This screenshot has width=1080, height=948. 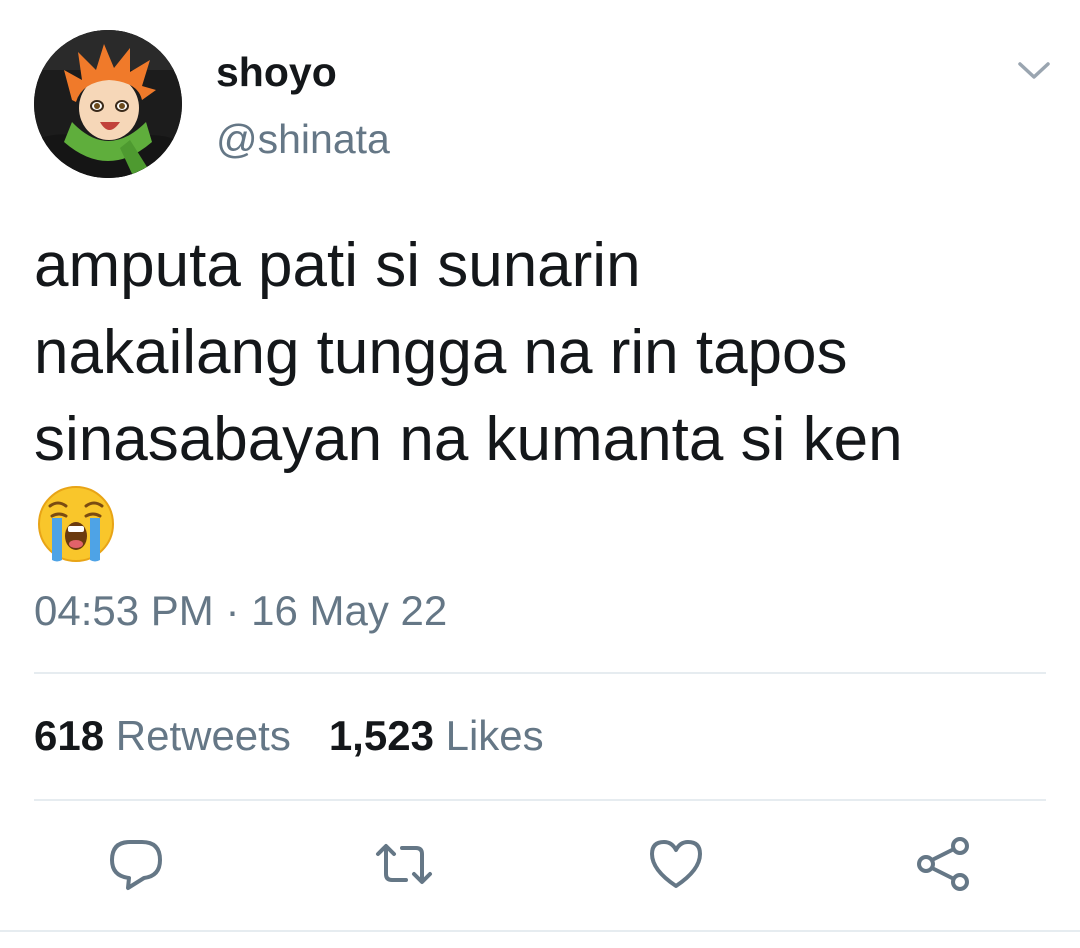 I want to click on retweets-label: Retweets, so click(x=203, y=735).